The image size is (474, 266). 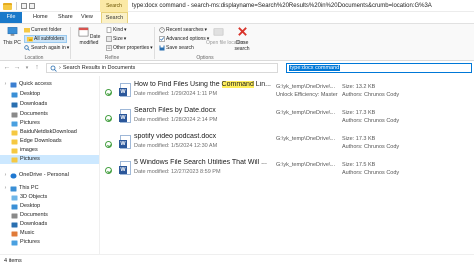 What do you see at coordinates (30, 39) in the screenshot?
I see `subfolders-icon` at bounding box center [30, 39].